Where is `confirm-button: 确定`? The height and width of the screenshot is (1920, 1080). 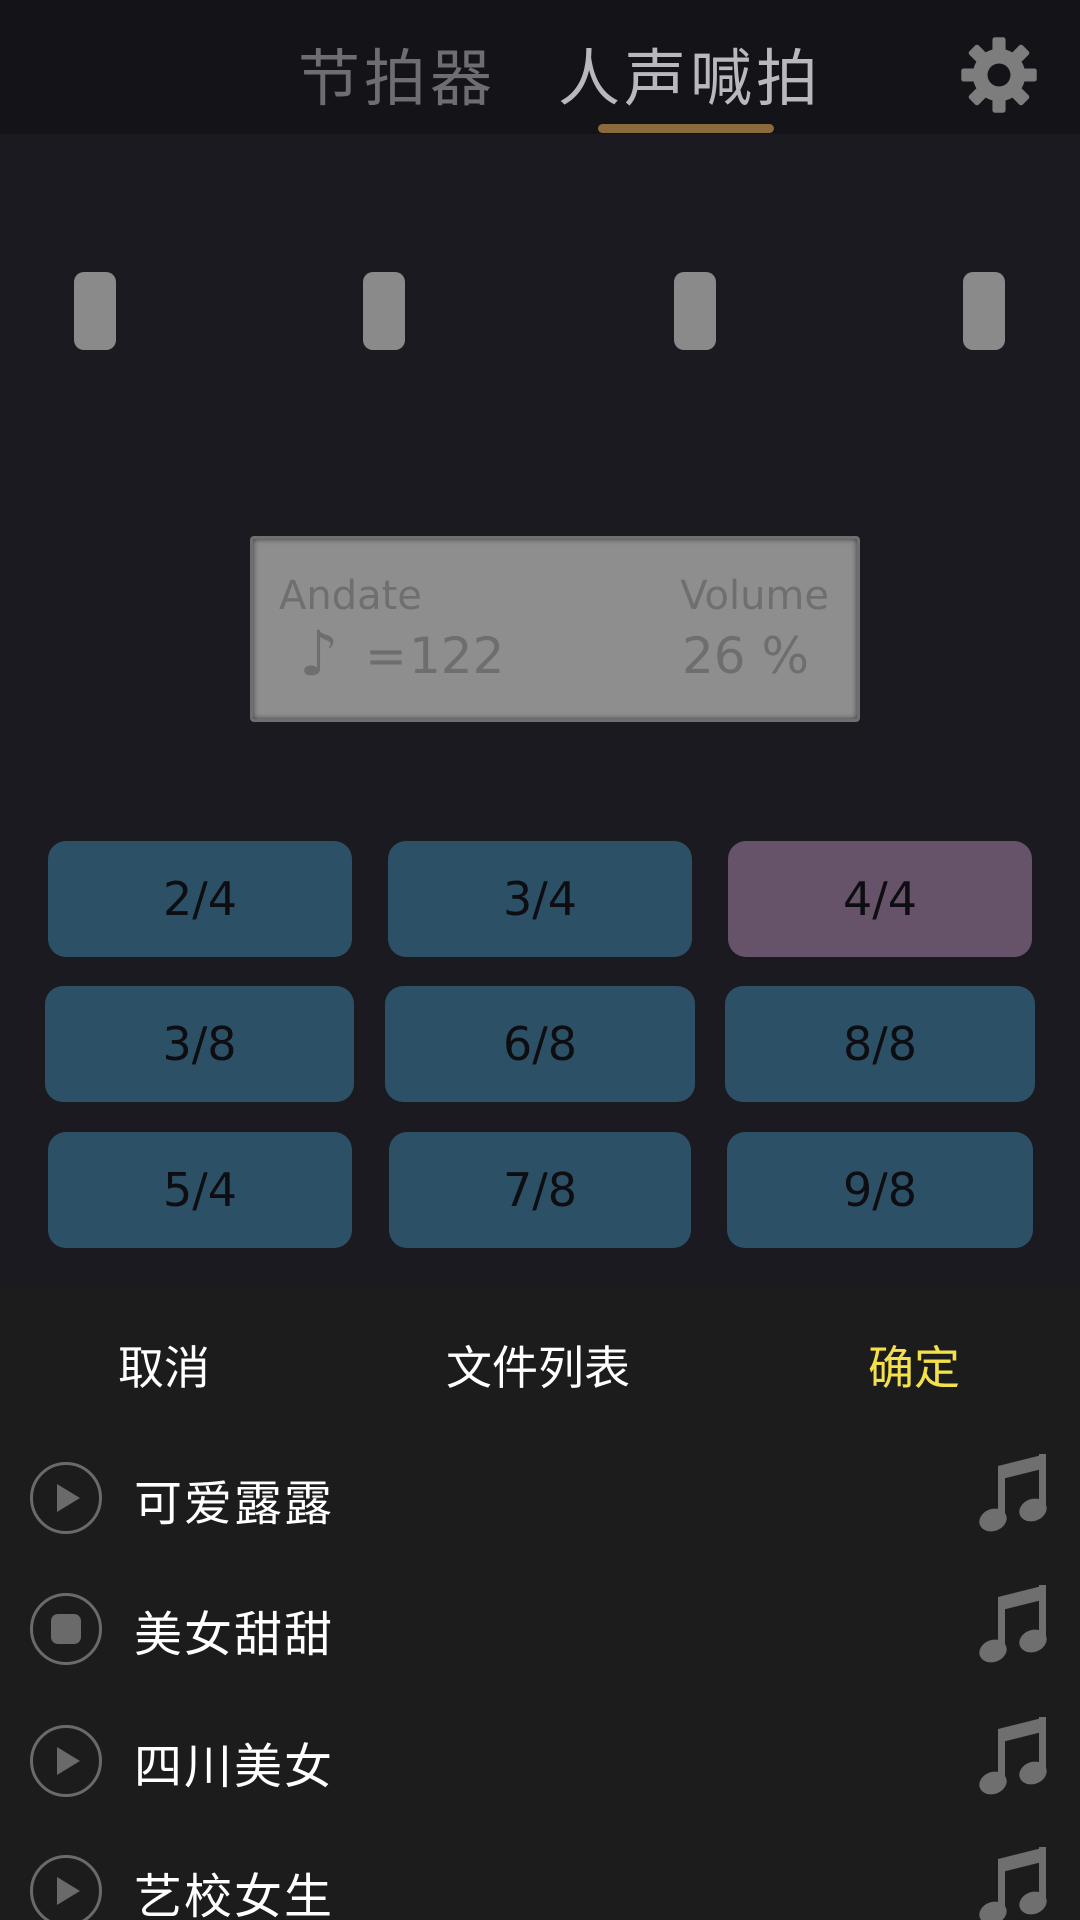
confirm-button: 确定 is located at coordinates (914, 1365).